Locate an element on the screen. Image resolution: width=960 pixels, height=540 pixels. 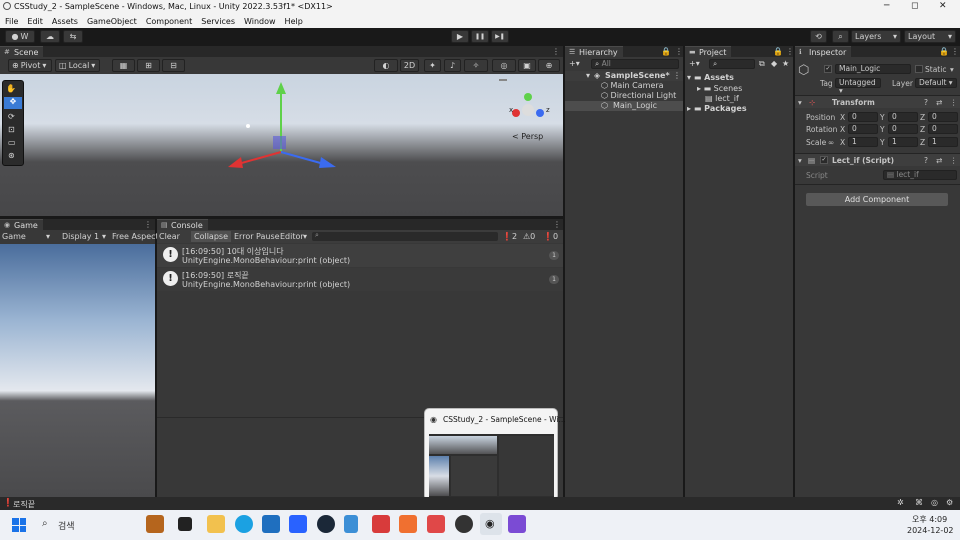
search-button: ⌕ is located at coordinates (840, 36).